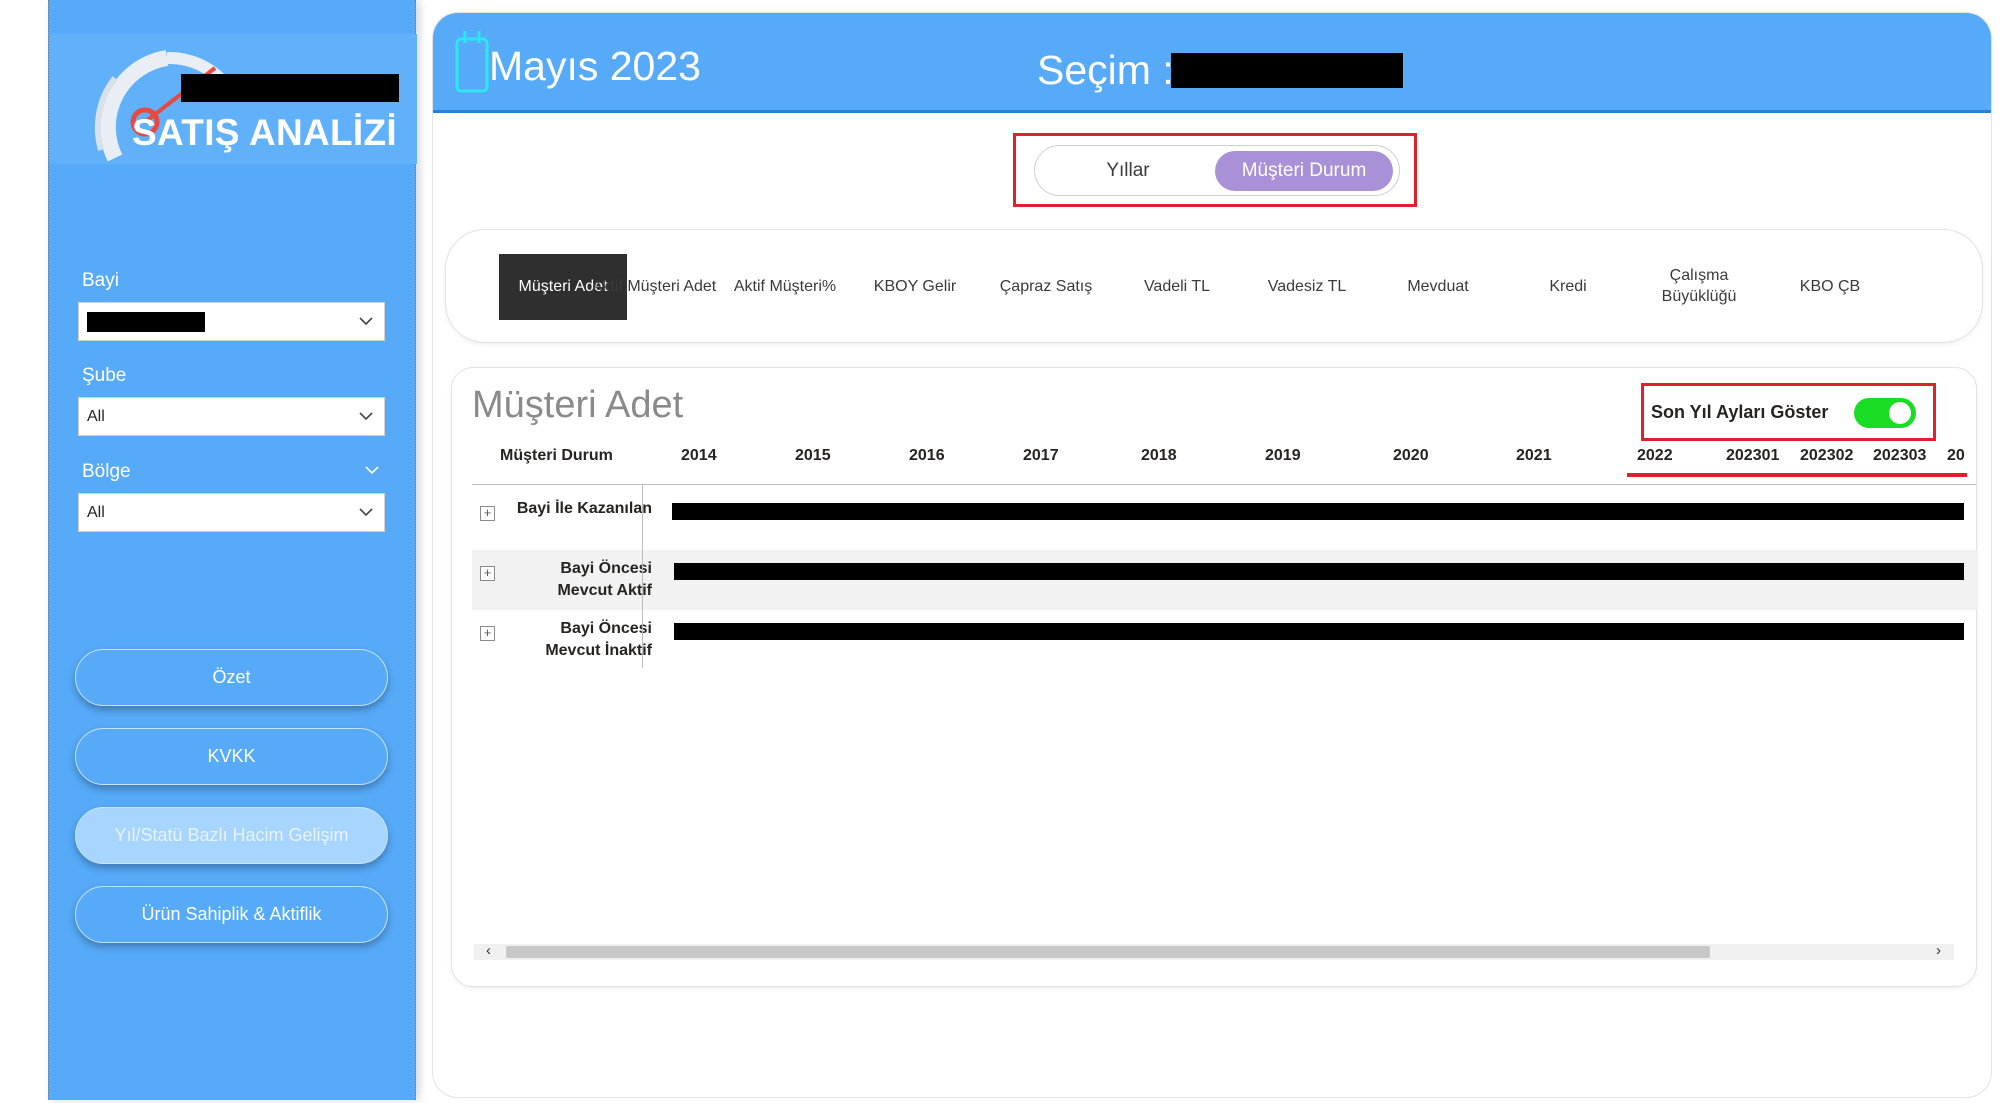  Describe the element at coordinates (1885, 413) in the screenshot. I see `son-yil-aylari-toggle` at that location.